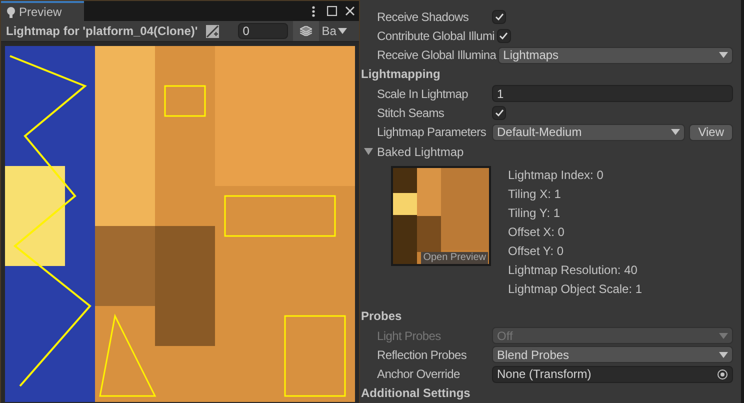  What do you see at coordinates (711, 132) in the screenshot?
I see `view-button: View` at bounding box center [711, 132].